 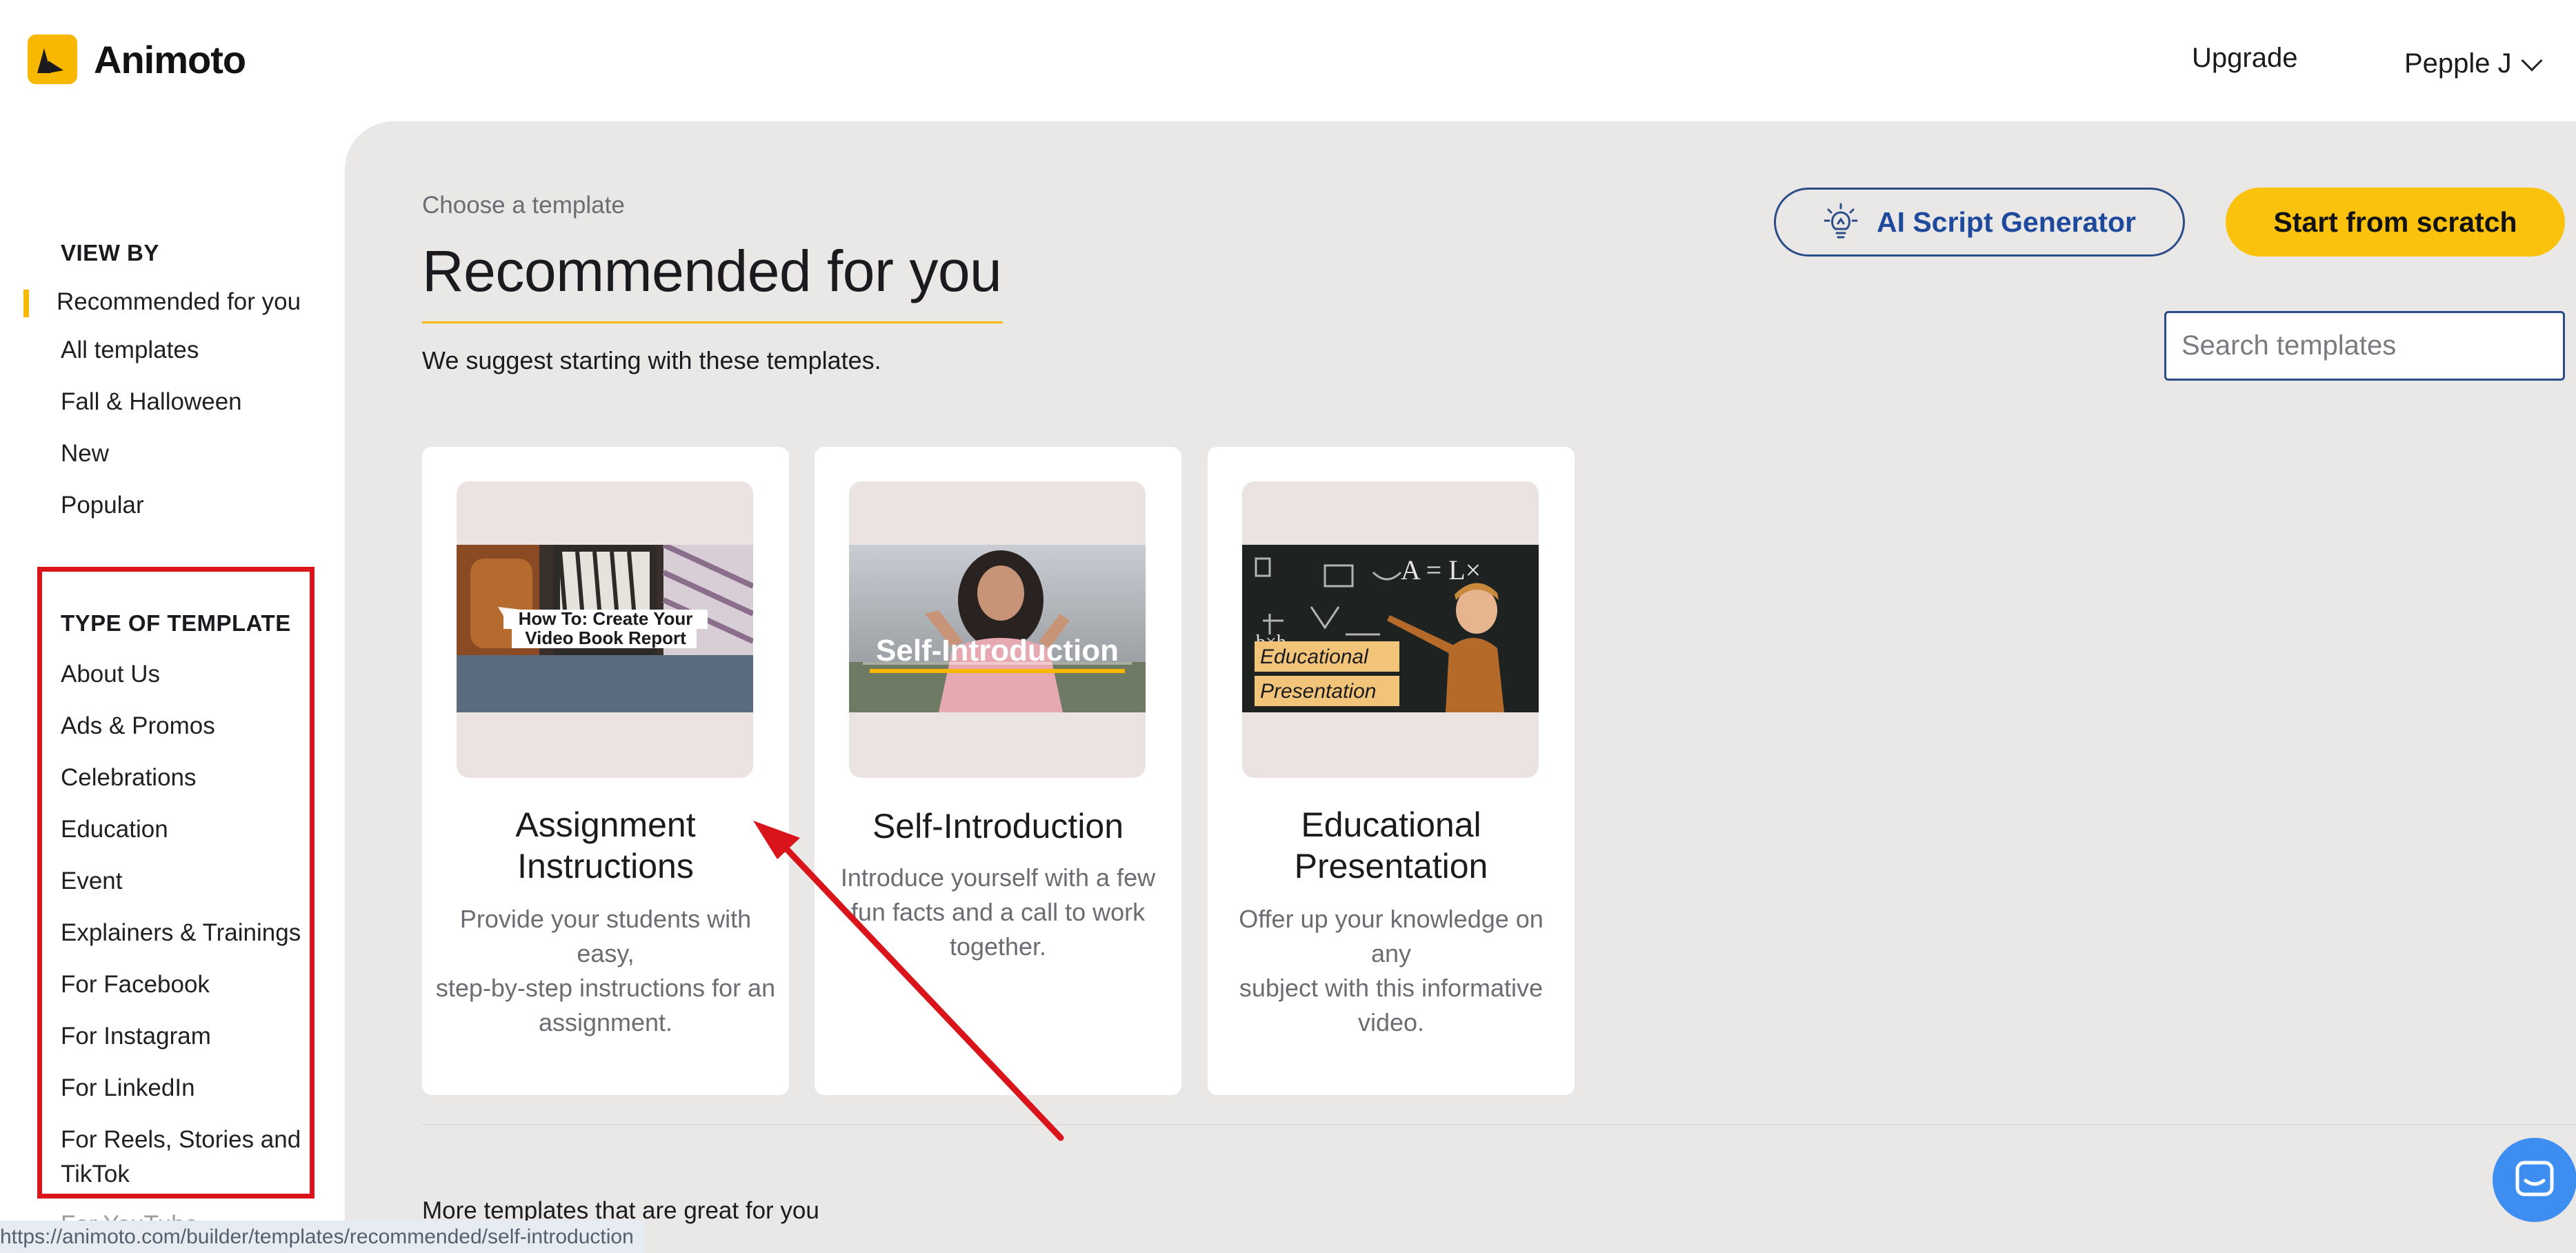 What do you see at coordinates (997, 651) in the screenshot?
I see `thumbnail-overlay-line1: Self-Introduction` at bounding box center [997, 651].